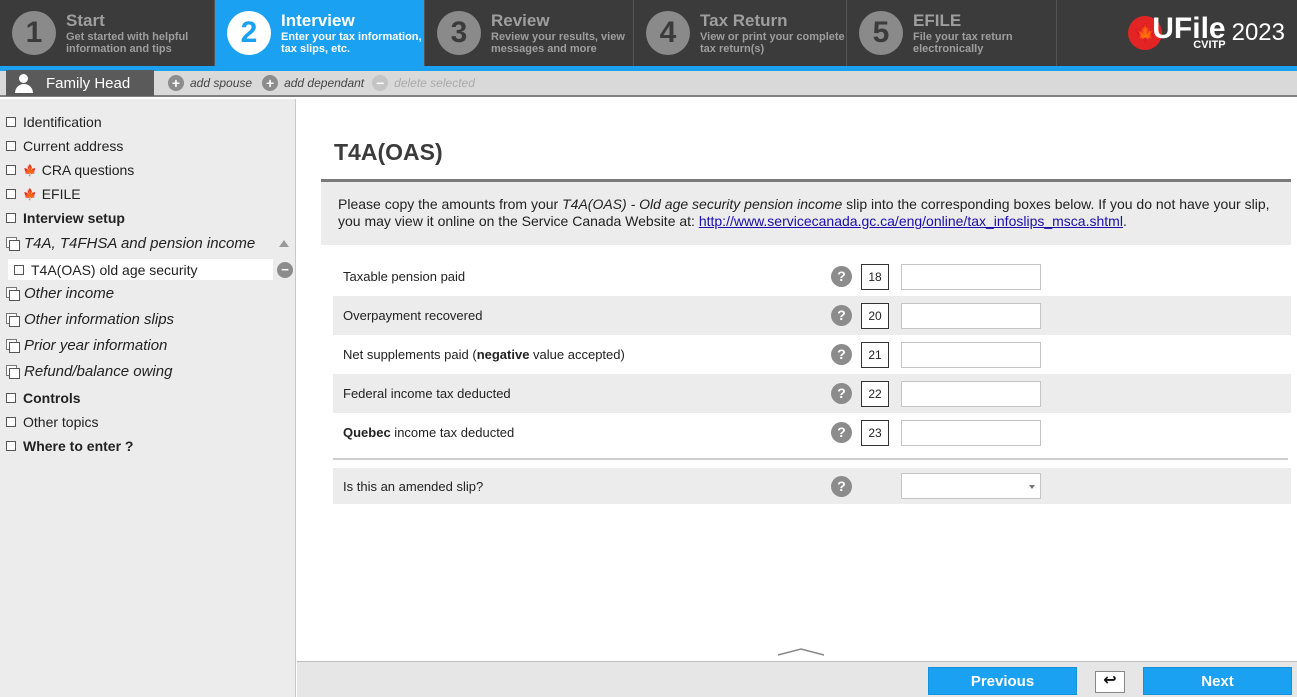 The image size is (1297, 697). Describe the element at coordinates (380, 83) in the screenshot. I see `minus-circle-icon: −` at that location.